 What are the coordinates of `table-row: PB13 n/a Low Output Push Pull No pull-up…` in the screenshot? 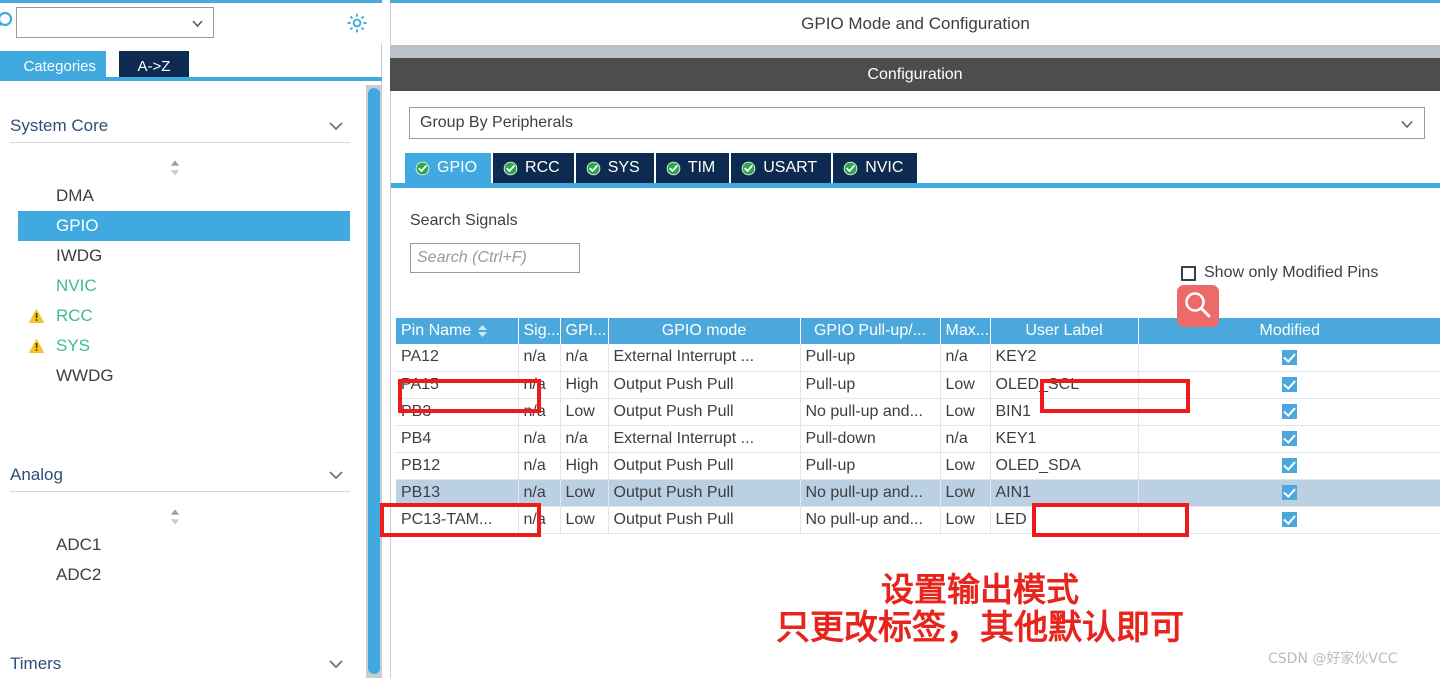 It's located at (918, 493).